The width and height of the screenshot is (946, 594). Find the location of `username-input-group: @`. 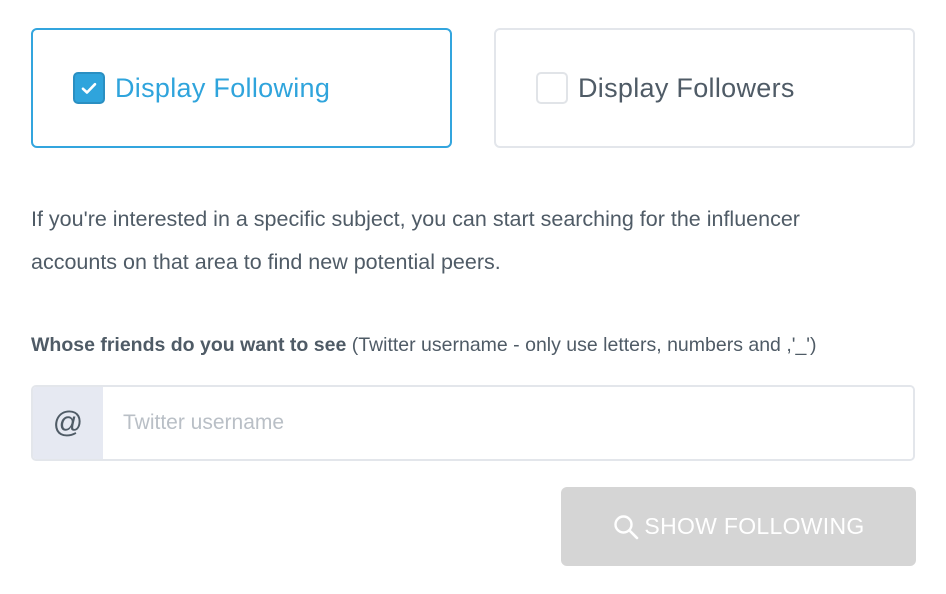

username-input-group: @ is located at coordinates (473, 423).